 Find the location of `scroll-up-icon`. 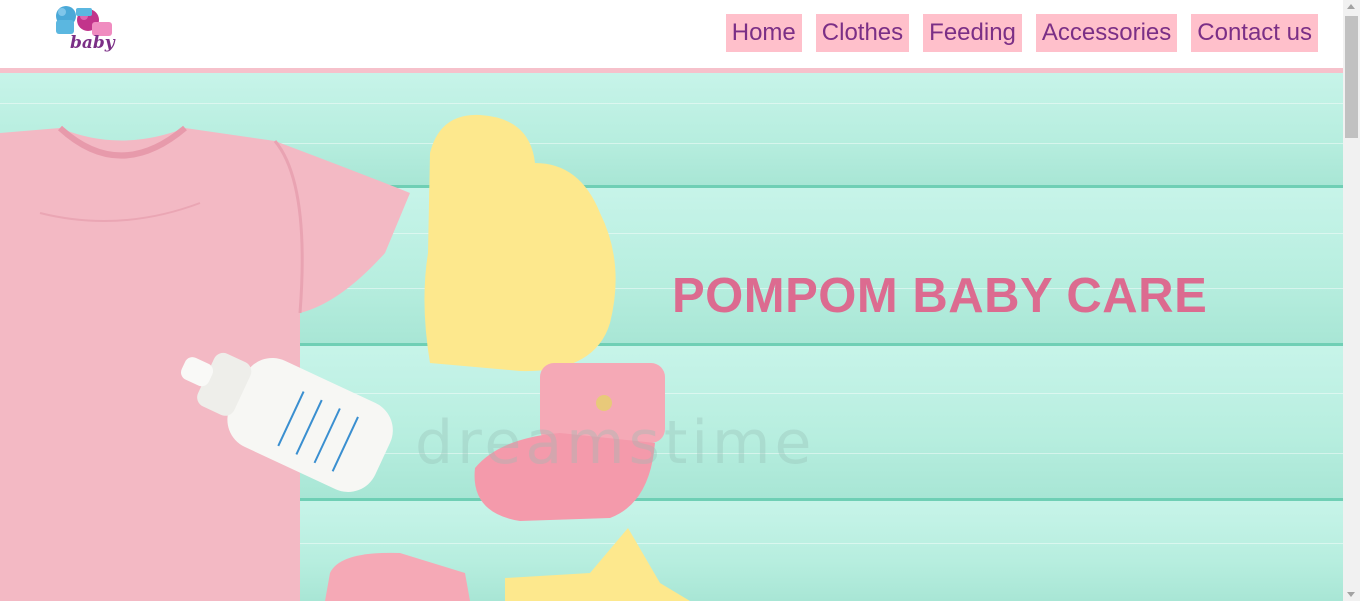

scroll-up-icon is located at coordinates (1351, 6).